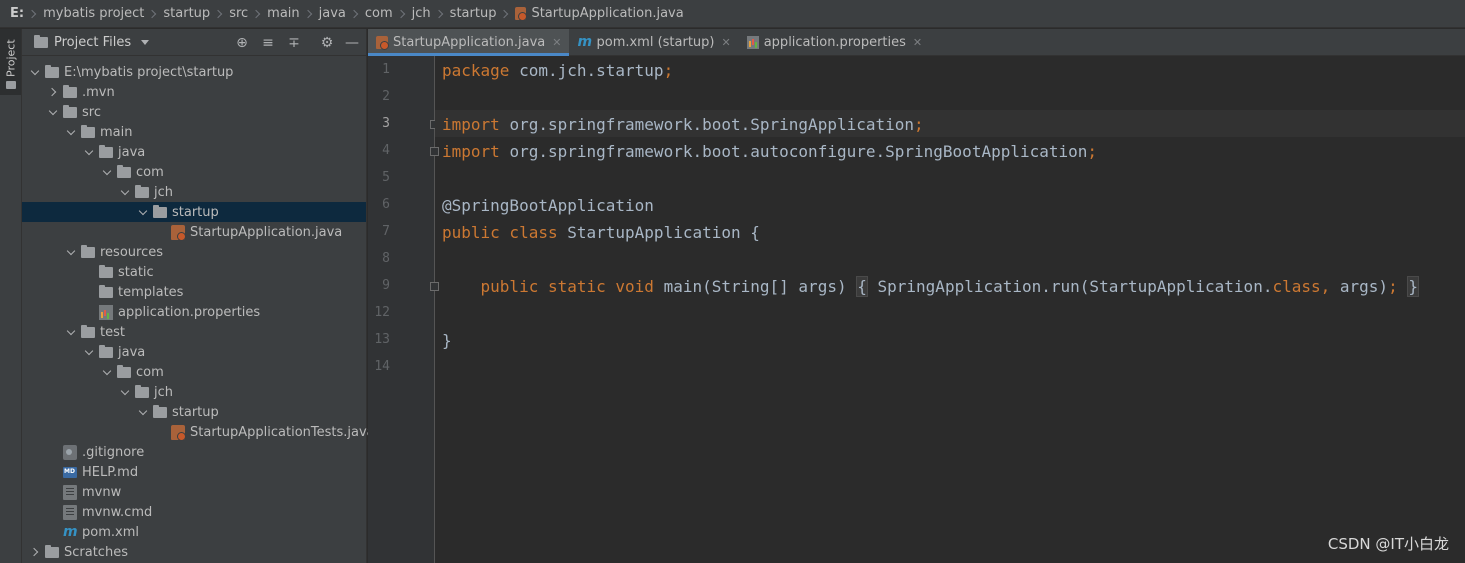 The image size is (1465, 563). What do you see at coordinates (92, 42) in the screenshot?
I see `project-view-selector: Project Files` at bounding box center [92, 42].